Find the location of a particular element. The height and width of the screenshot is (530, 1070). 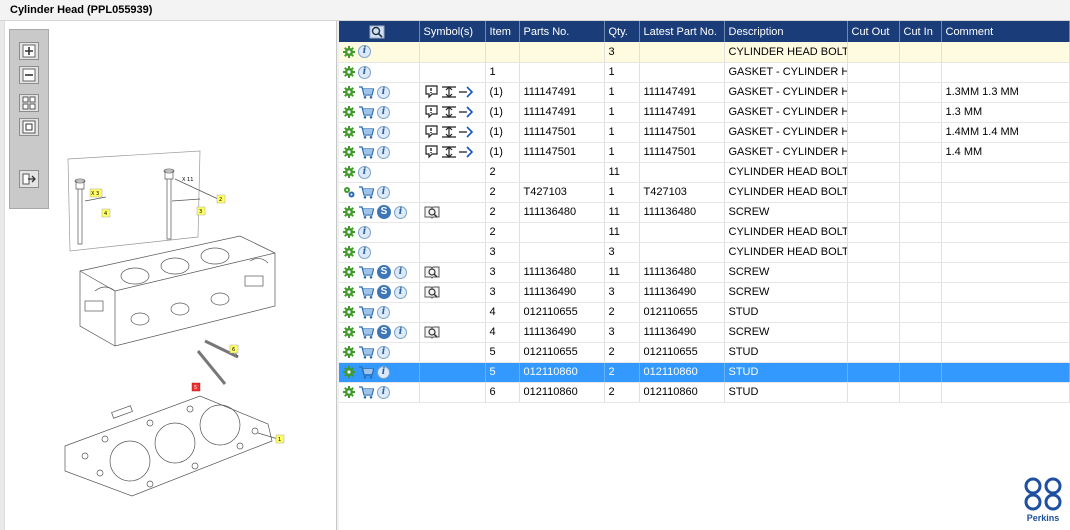

column-header-symbols: Symbol(s) is located at coordinates (452, 31).